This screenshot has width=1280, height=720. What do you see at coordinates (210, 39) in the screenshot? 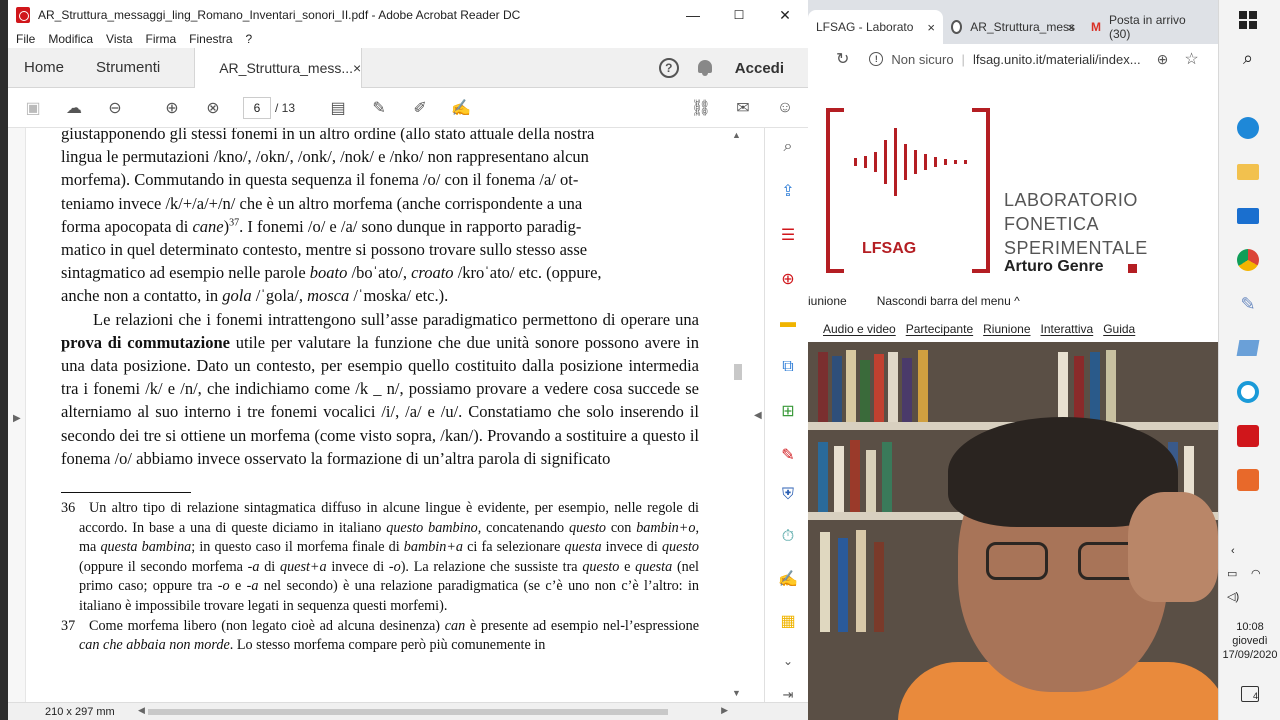
I see `menu-finestra: Finestra` at bounding box center [210, 39].